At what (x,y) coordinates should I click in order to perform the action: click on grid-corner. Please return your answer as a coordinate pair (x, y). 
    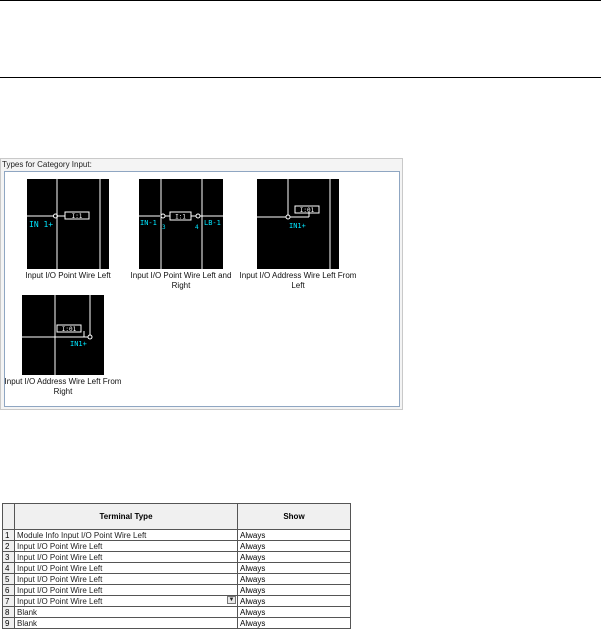
    Looking at the image, I should click on (8, 516).